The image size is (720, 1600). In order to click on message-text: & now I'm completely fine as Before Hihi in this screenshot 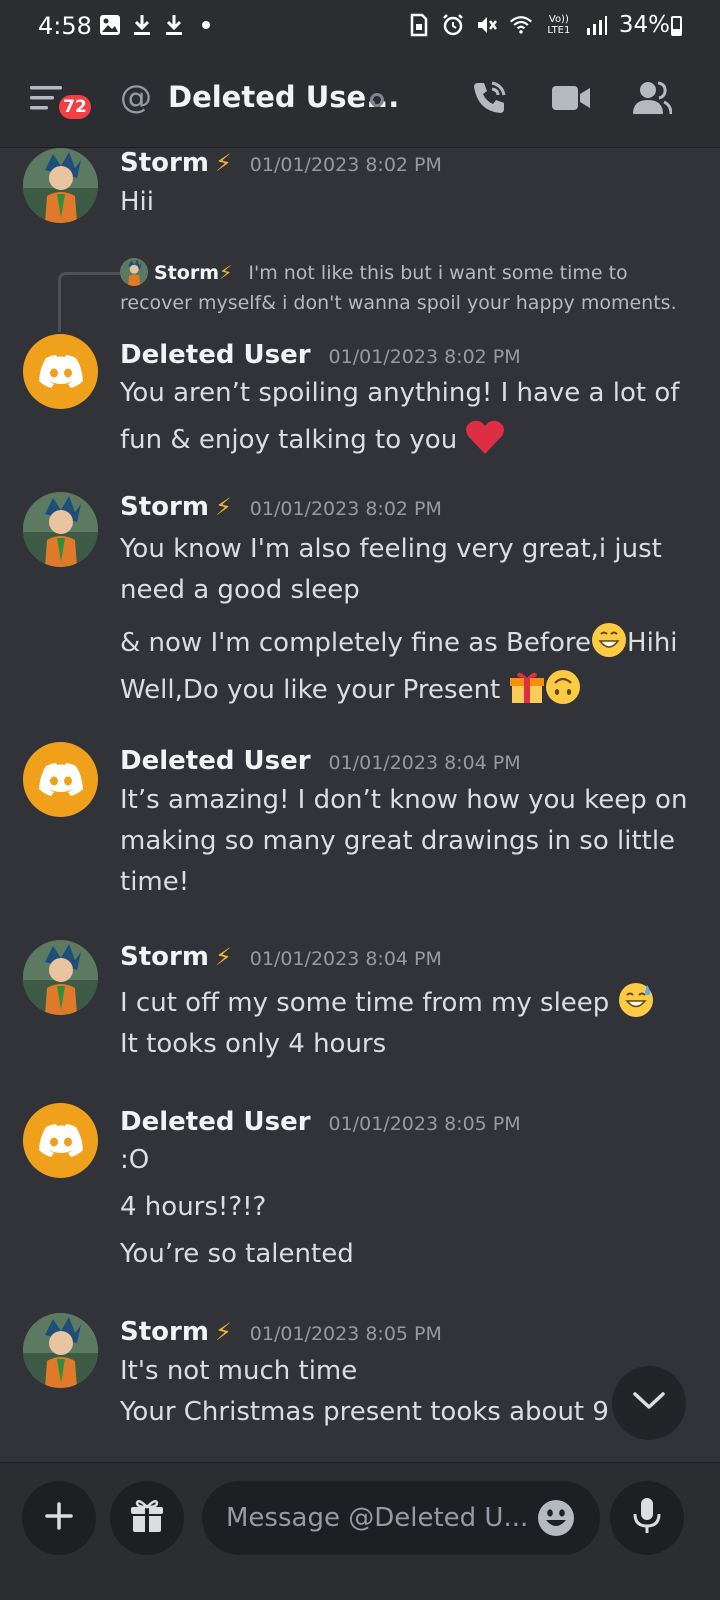, I will do `click(399, 640)`.